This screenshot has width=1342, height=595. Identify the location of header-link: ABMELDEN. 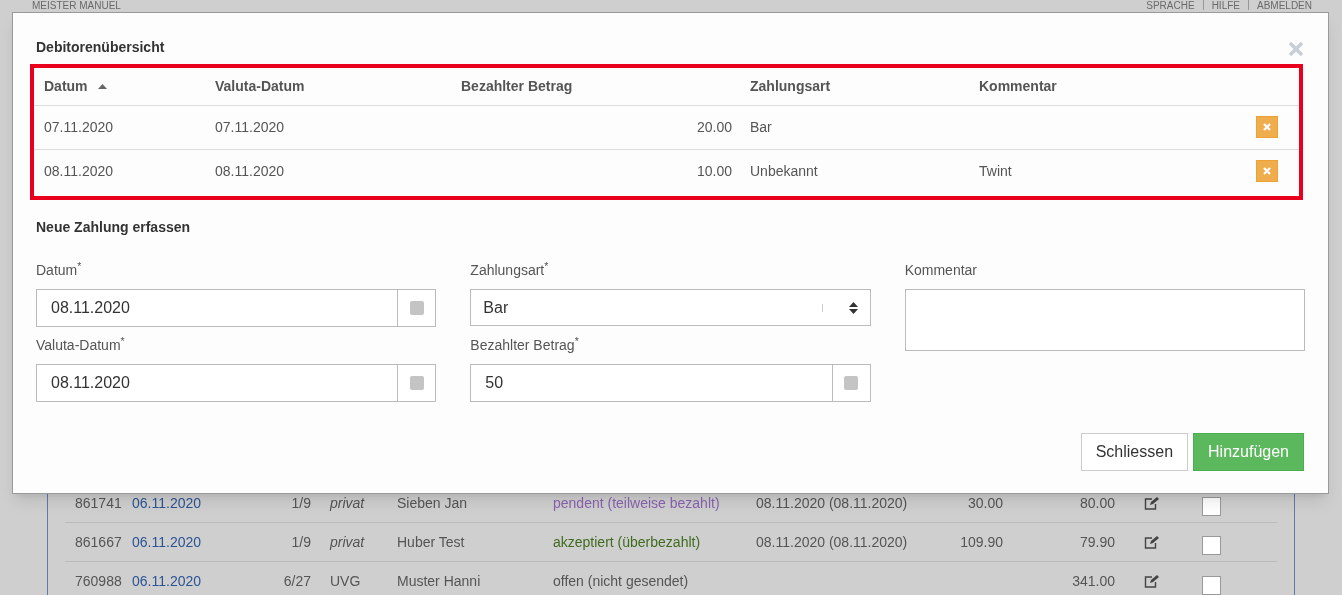
(1284, 5).